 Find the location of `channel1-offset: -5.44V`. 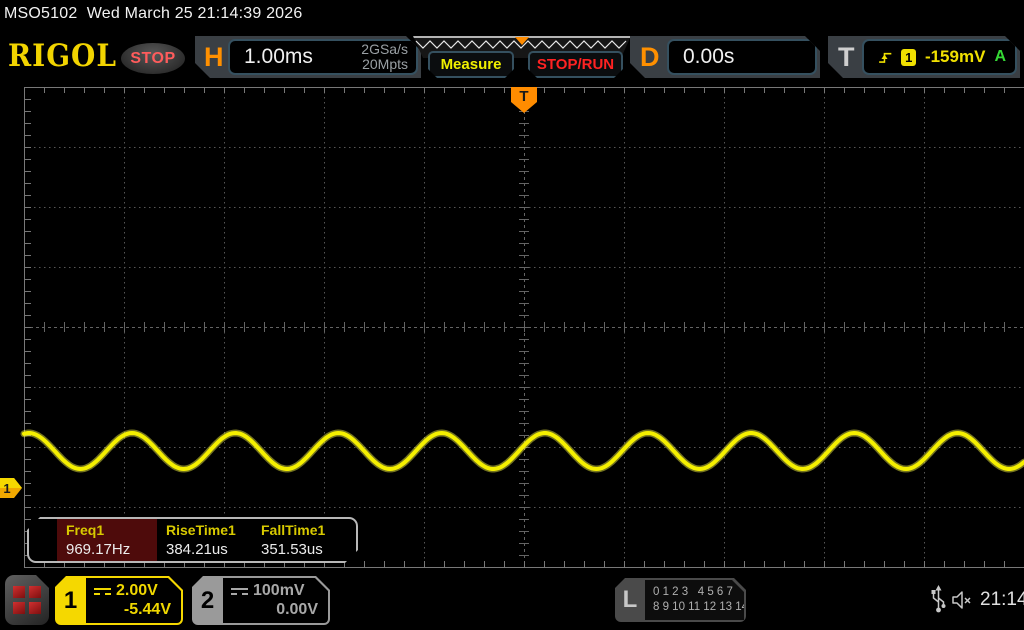

channel1-offset: -5.44V is located at coordinates (147, 609).